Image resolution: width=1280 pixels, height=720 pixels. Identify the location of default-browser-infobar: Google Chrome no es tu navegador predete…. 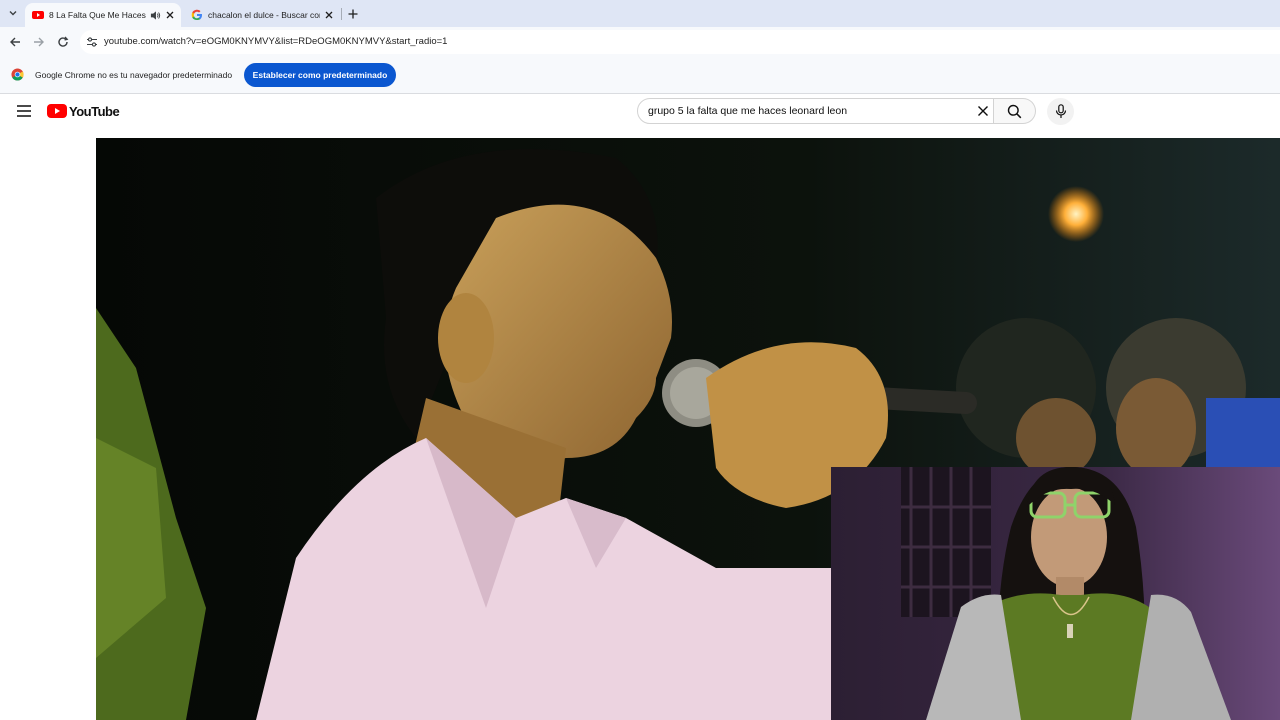
(640, 75).